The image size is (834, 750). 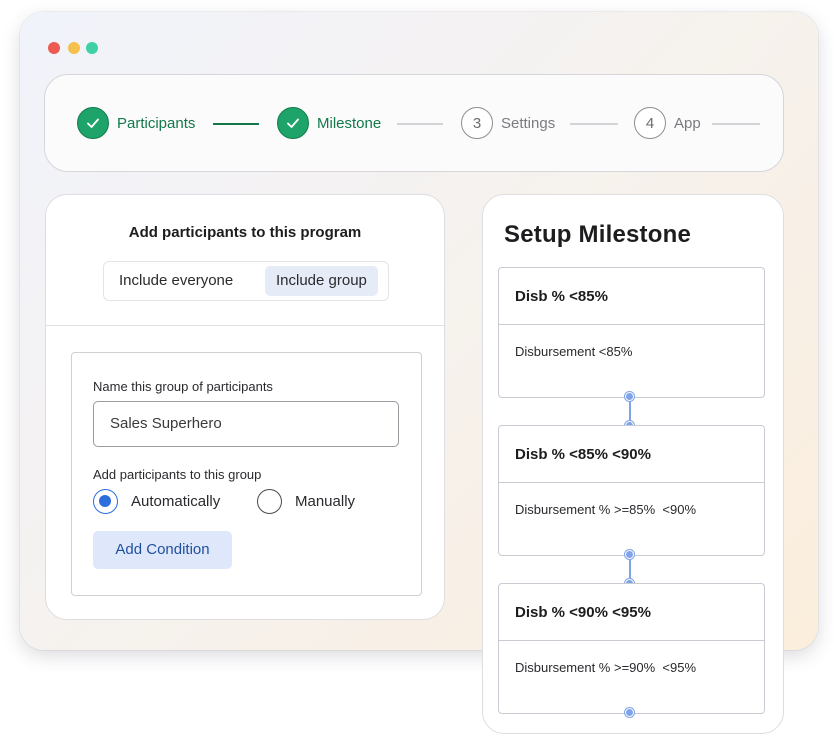 I want to click on radio-button, so click(x=269, y=501).